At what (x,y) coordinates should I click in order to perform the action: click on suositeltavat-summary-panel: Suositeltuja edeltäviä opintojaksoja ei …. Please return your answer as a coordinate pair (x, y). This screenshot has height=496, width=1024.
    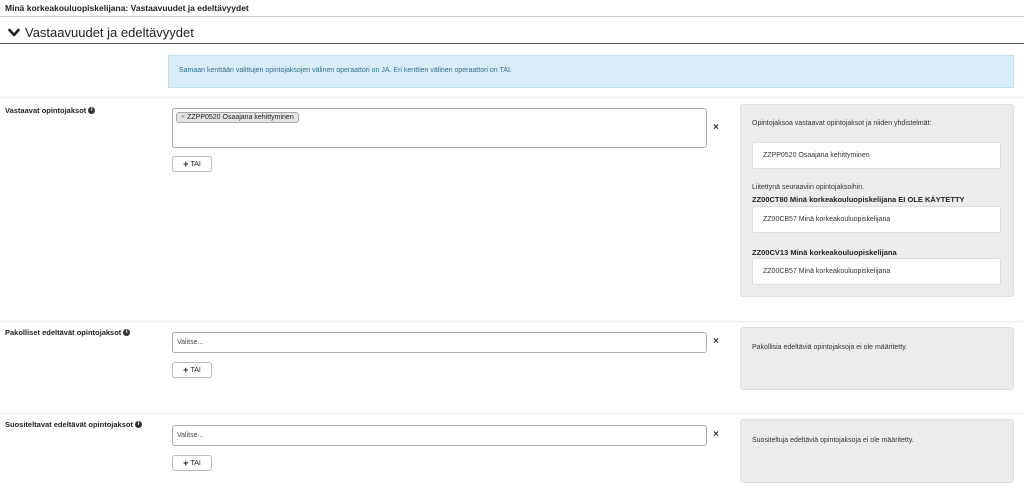
    Looking at the image, I should click on (877, 451).